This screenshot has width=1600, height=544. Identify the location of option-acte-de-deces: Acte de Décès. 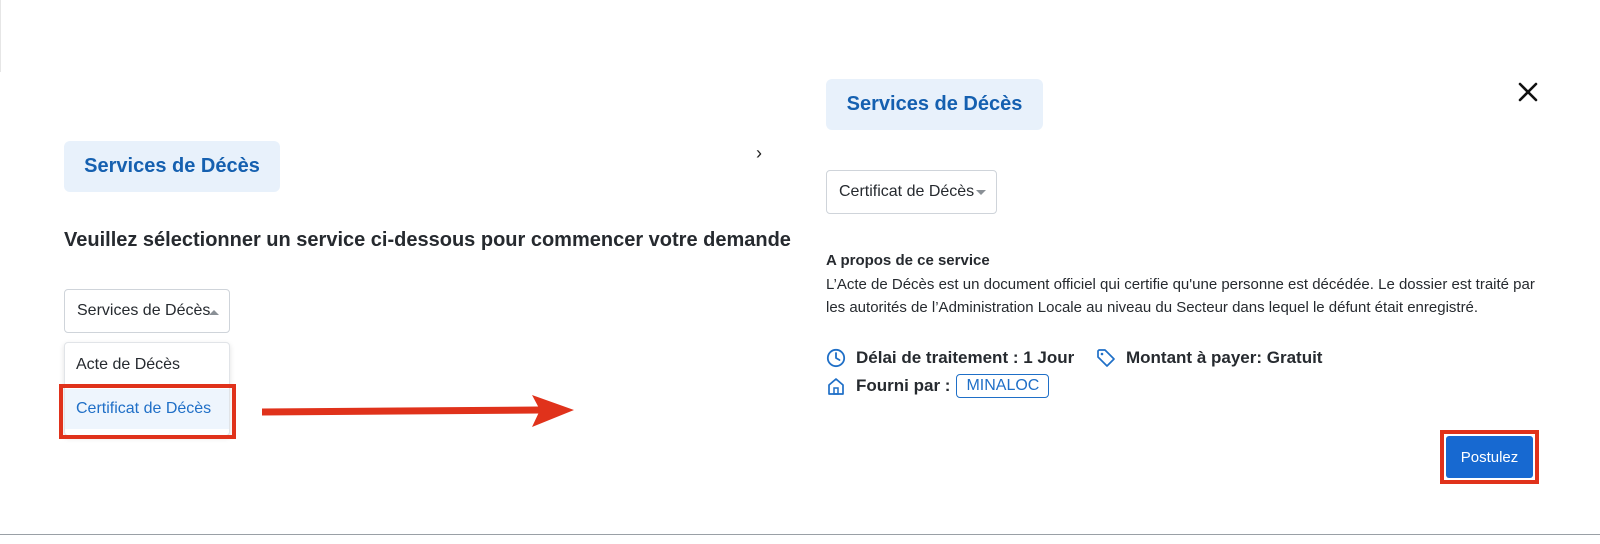
(147, 365).